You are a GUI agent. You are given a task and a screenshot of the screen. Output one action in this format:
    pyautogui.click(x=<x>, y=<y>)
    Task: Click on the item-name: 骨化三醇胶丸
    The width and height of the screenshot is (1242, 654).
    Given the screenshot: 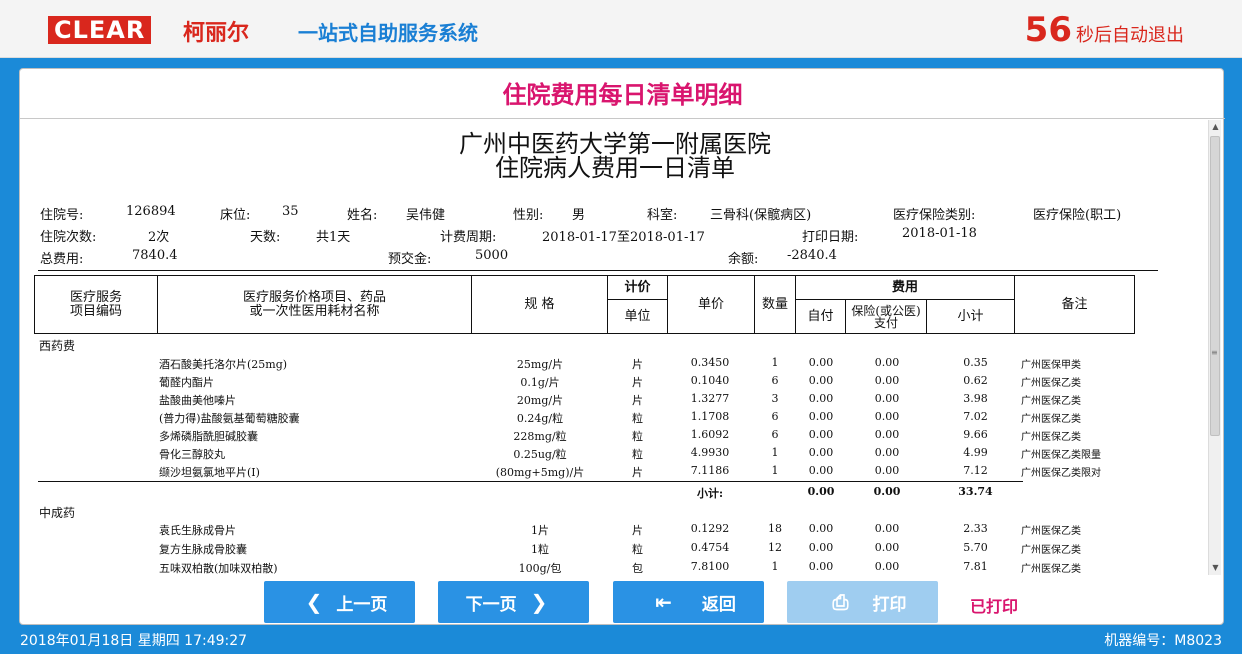 What is the action you would take?
    pyautogui.click(x=192, y=454)
    